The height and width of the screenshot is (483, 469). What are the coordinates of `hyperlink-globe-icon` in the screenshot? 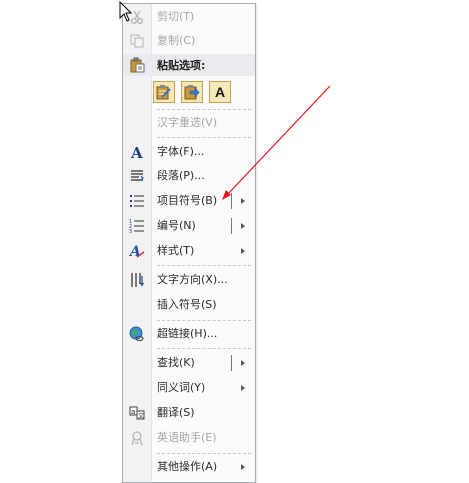 It's located at (136, 334).